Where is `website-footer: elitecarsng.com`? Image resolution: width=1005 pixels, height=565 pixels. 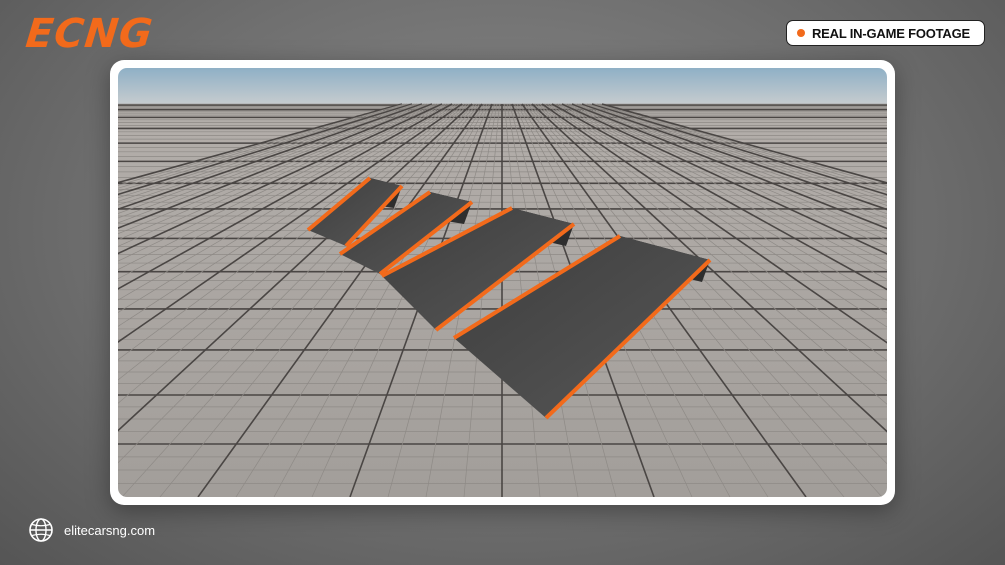
website-footer: elitecarsng.com is located at coordinates (91, 530).